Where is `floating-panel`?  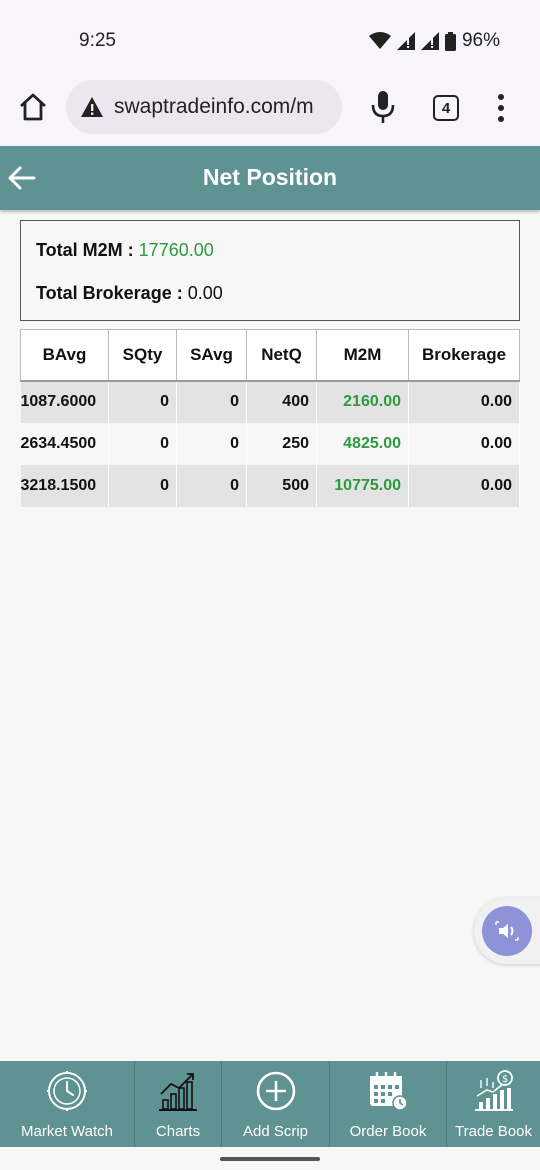 floating-panel is located at coordinates (507, 931).